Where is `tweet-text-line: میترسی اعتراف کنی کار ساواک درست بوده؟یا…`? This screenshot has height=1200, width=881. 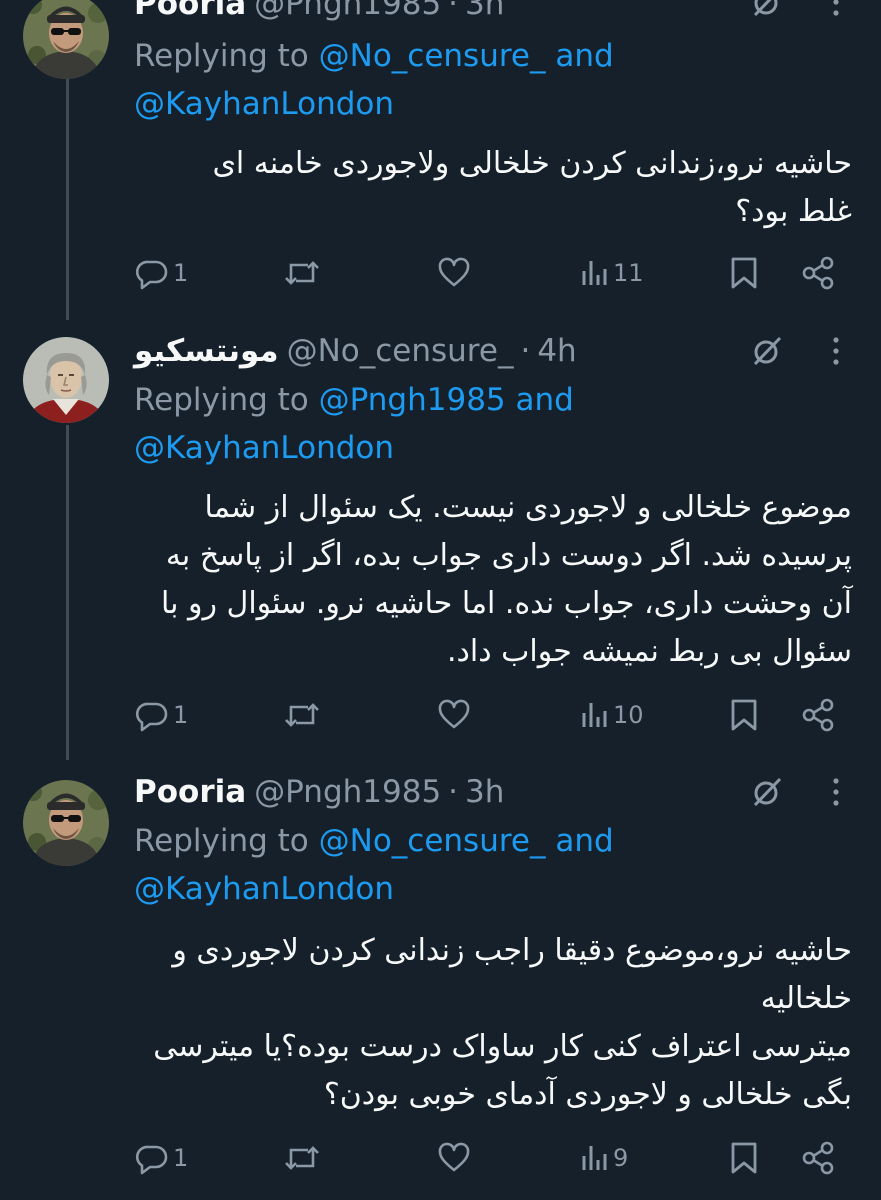
tweet-text-line: میترسی اعتراف کنی کار ساواک درست بوده؟یا… is located at coordinates (502, 1046).